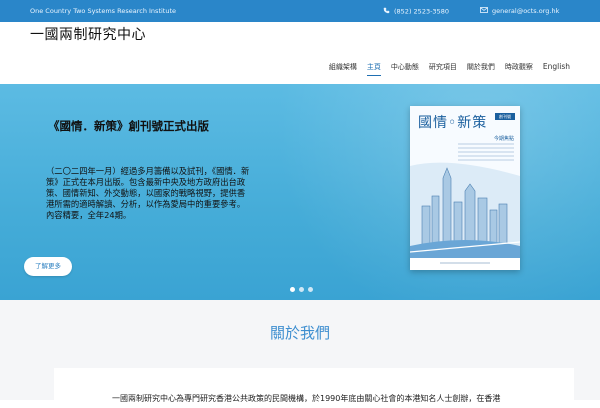 The image size is (600, 408). I want to click on phone-number: (852) 2523-3580, so click(421, 11).